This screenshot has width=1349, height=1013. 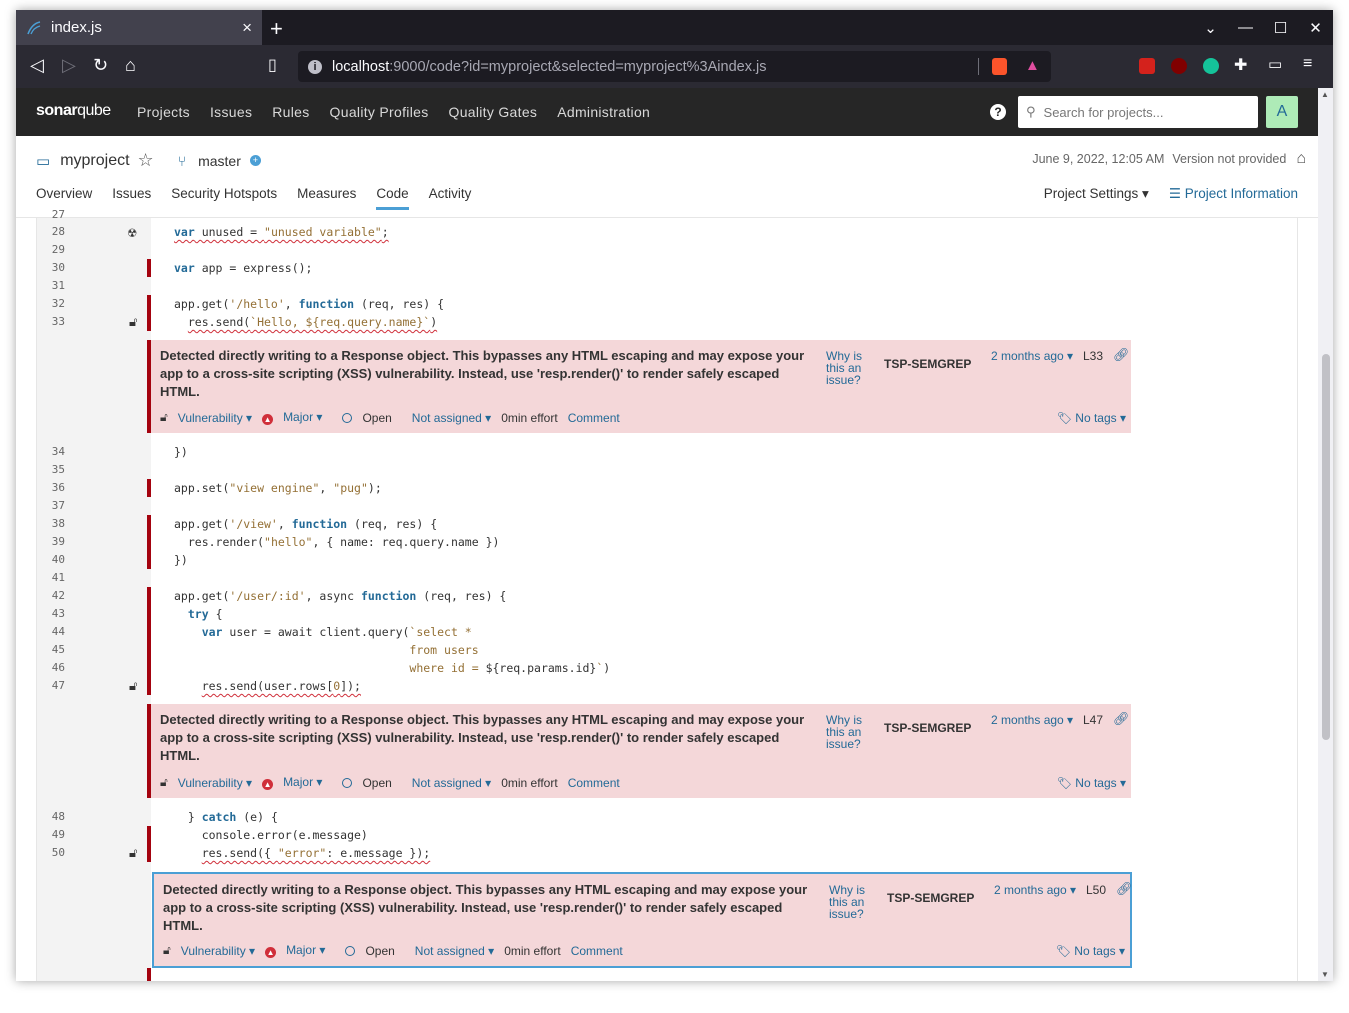 What do you see at coordinates (315, 66) in the screenshot?
I see `site-info-icon: i` at bounding box center [315, 66].